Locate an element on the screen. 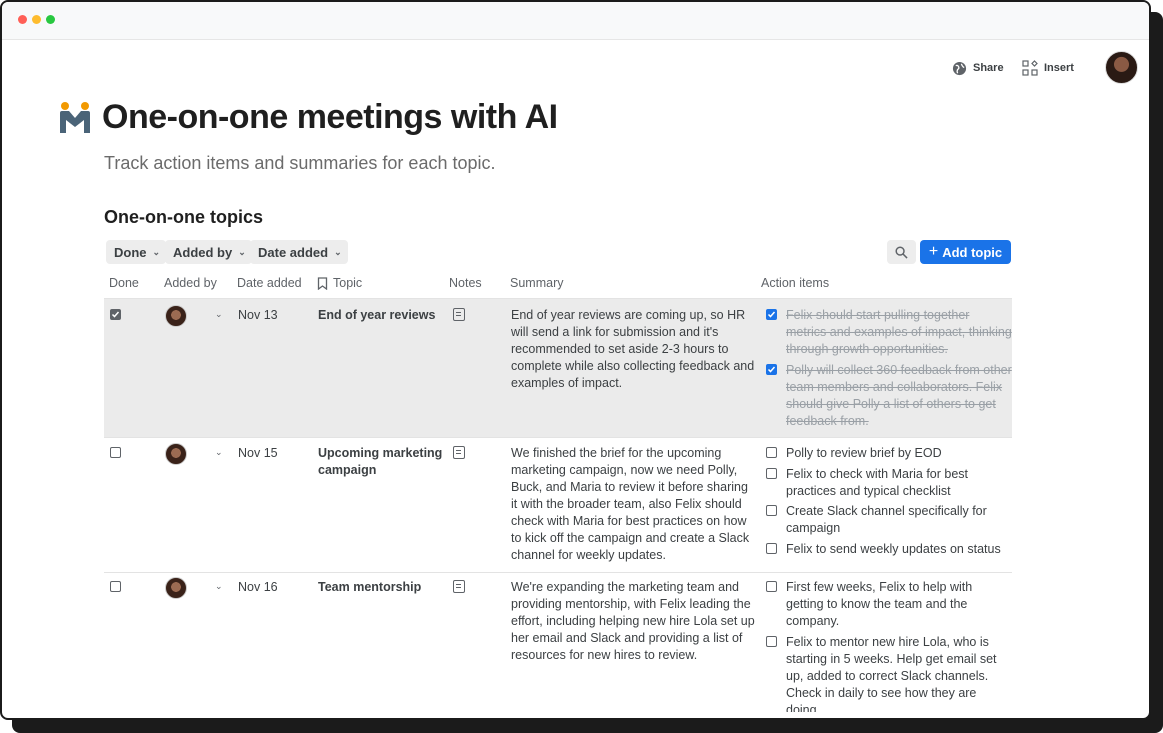 This screenshot has height=733, width=1163. column-header-done: Done is located at coordinates (124, 283).